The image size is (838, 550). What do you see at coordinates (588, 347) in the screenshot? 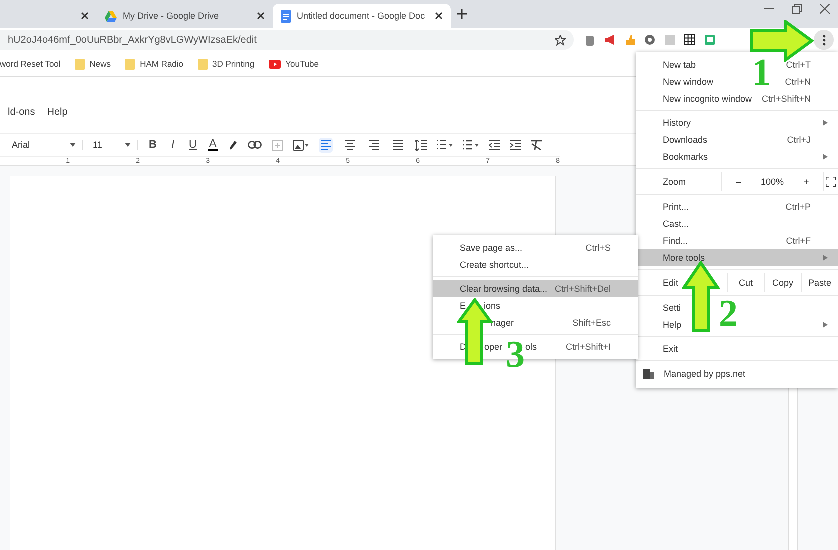
I see `shortcut-text: Ctrl+Shift+I` at bounding box center [588, 347].